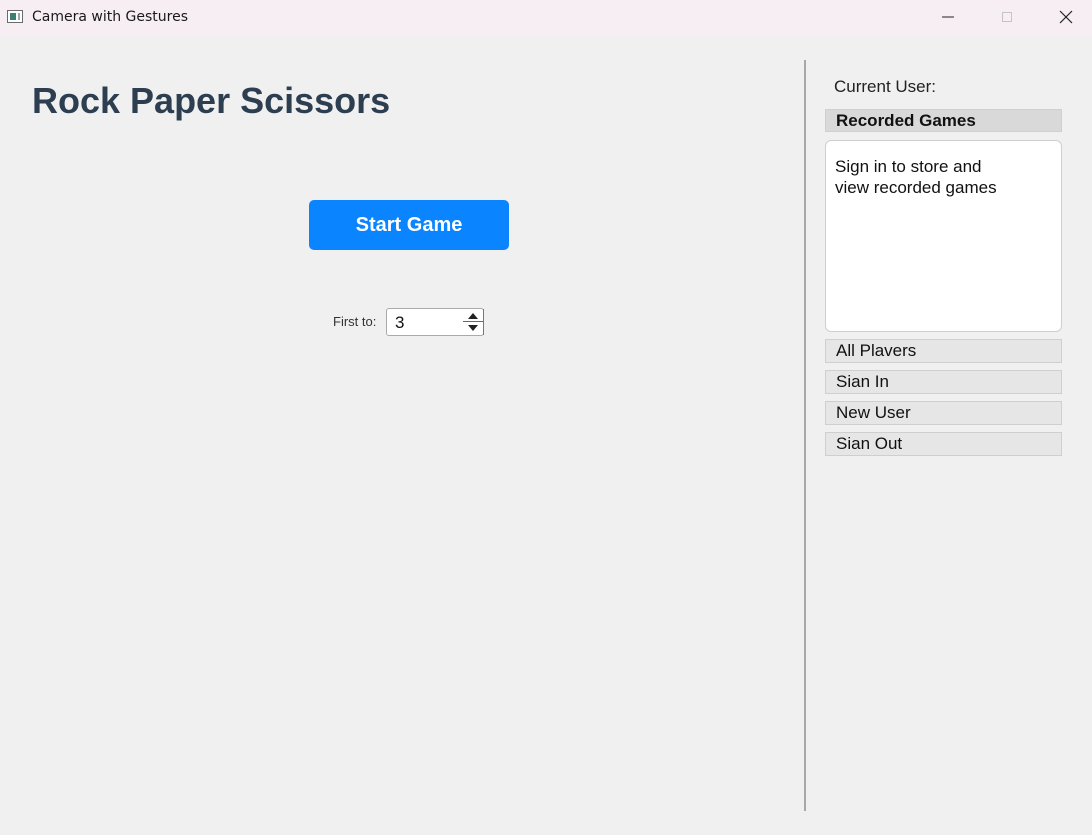 This screenshot has width=1092, height=835. Describe the element at coordinates (805, 435) in the screenshot. I see `panel-divider` at that location.